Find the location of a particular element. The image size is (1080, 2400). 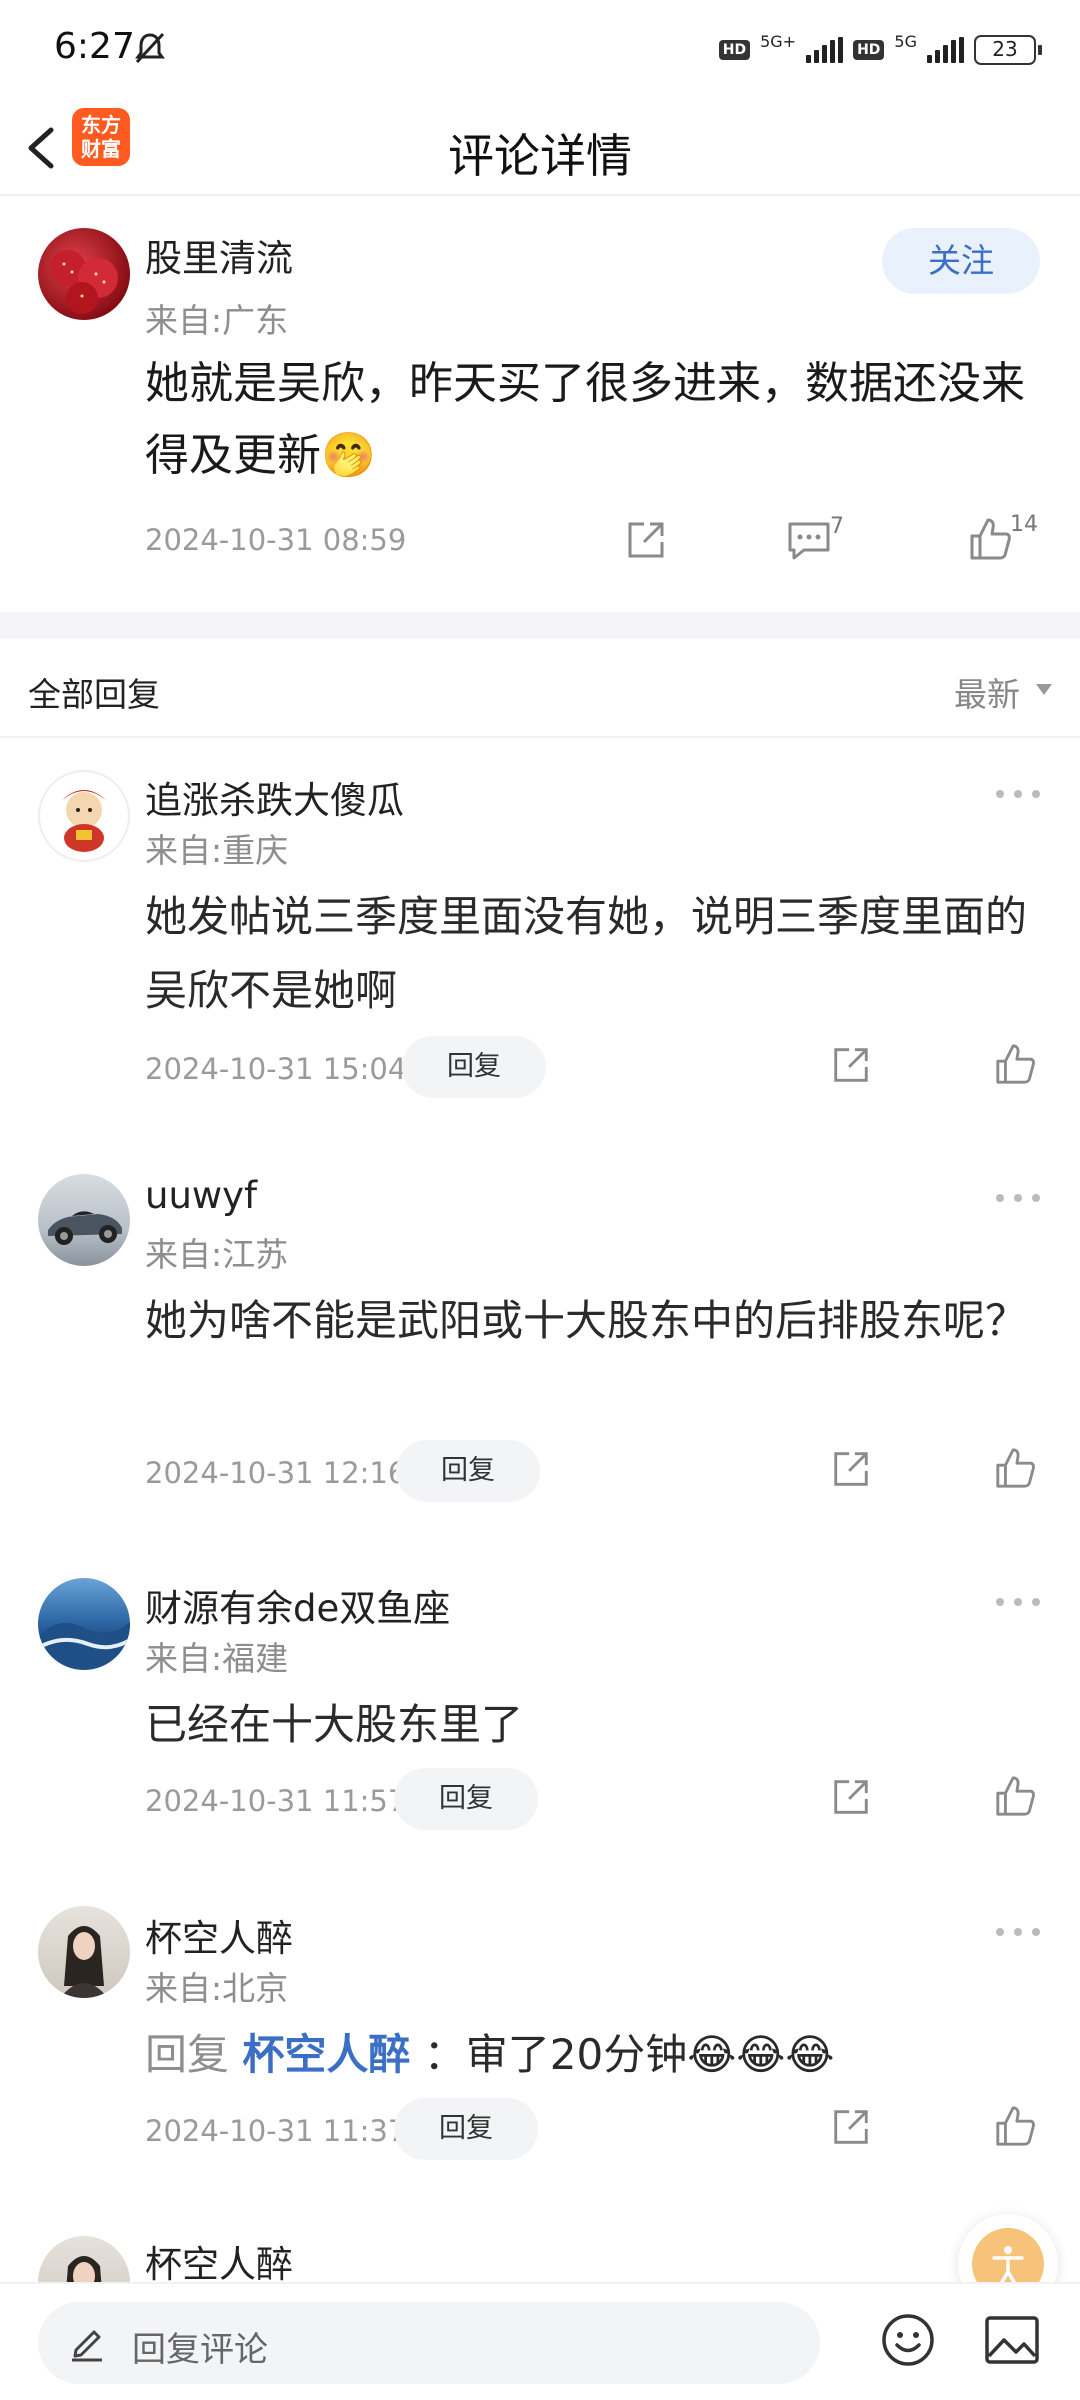

wave-avatar-icon is located at coordinates (84, 1646).